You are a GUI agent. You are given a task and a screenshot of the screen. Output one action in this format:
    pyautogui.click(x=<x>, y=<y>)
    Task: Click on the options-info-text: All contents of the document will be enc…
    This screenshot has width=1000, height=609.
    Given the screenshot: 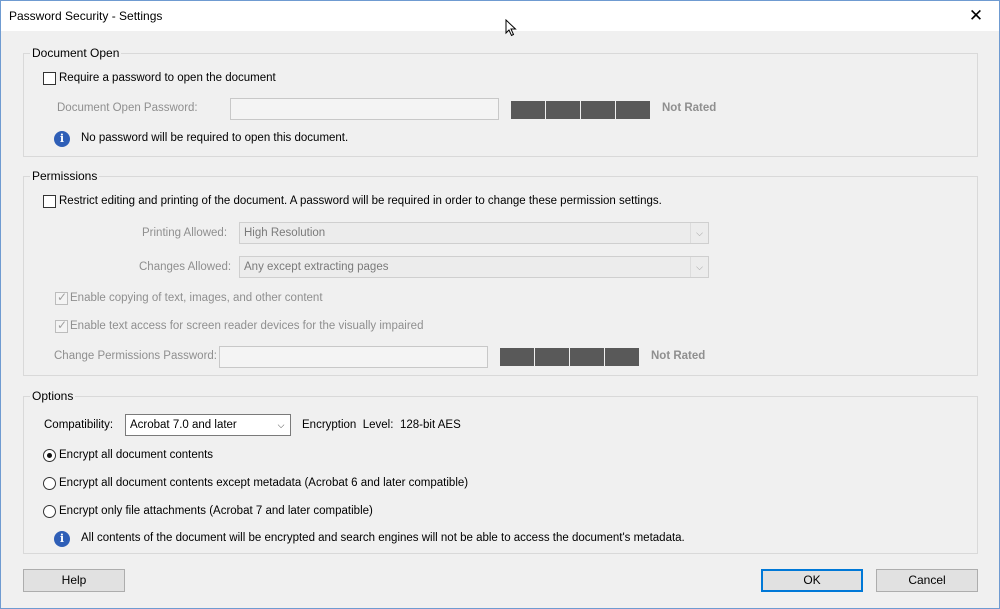 What is the action you would take?
    pyautogui.click(x=383, y=538)
    